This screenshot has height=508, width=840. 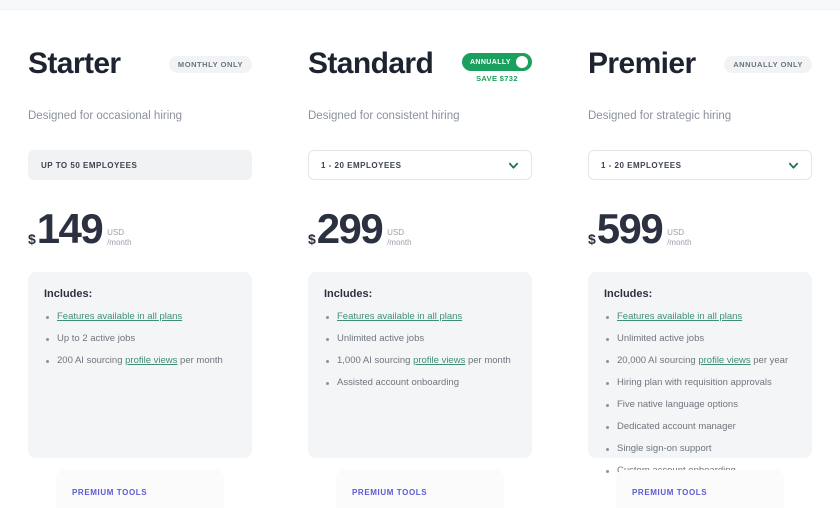 What do you see at coordinates (700, 165) in the screenshot?
I see `employee-range-select-premier: 1 - 20 EMPLOYEES` at bounding box center [700, 165].